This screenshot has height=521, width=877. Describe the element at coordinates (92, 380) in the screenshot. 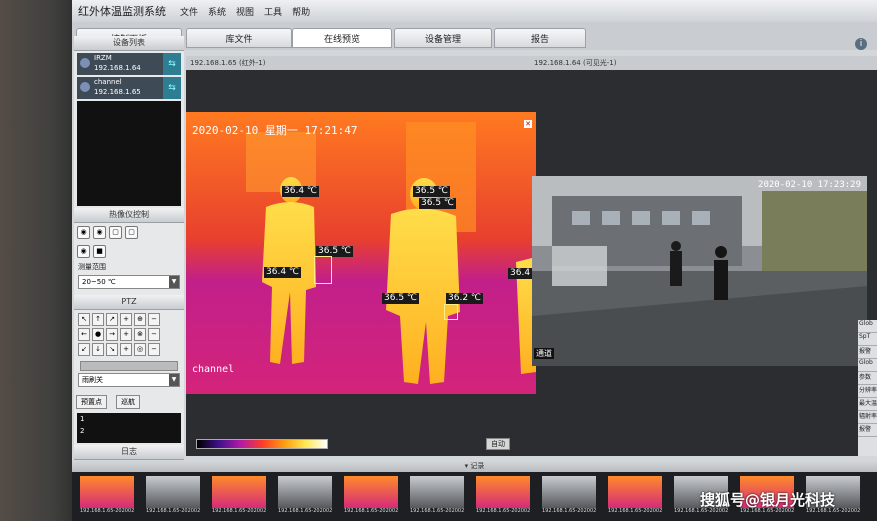

I see `wiper-value: 雨刷关` at that location.